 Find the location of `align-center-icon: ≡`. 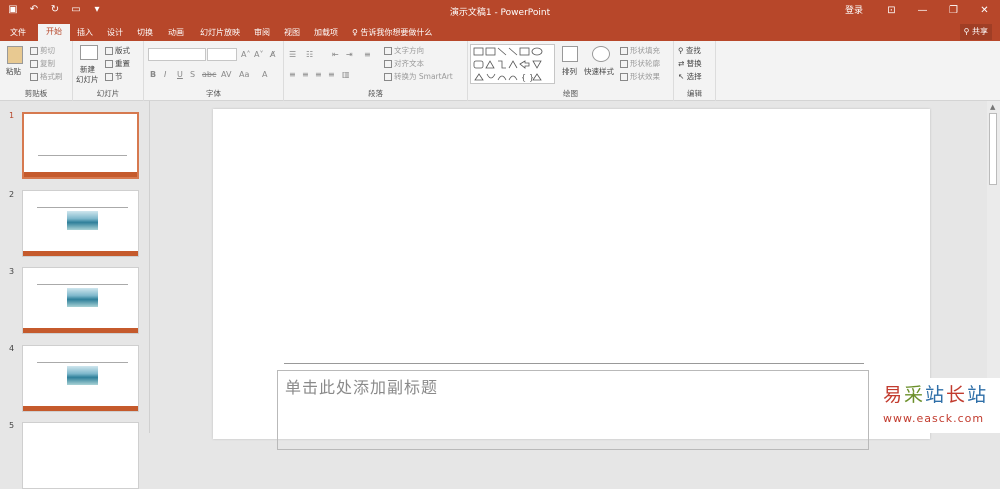

align-center-icon: ≡ is located at coordinates (305, 74).